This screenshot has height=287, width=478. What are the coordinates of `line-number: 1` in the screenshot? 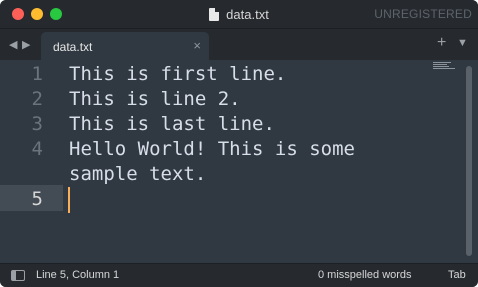 It's located at (37, 74).